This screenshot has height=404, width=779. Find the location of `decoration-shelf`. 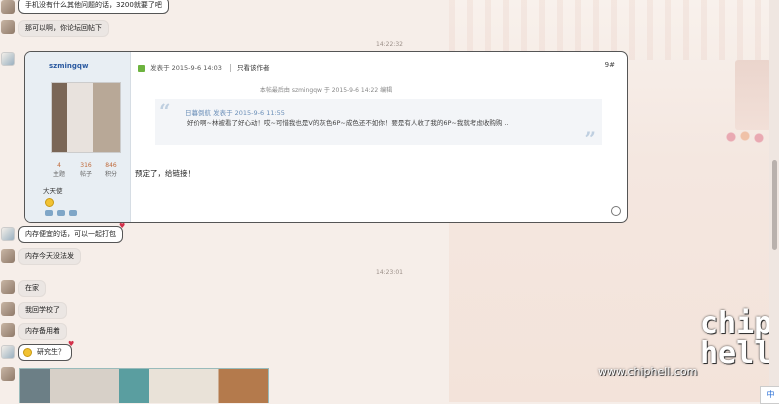

decoration-shelf is located at coordinates (753, 95).